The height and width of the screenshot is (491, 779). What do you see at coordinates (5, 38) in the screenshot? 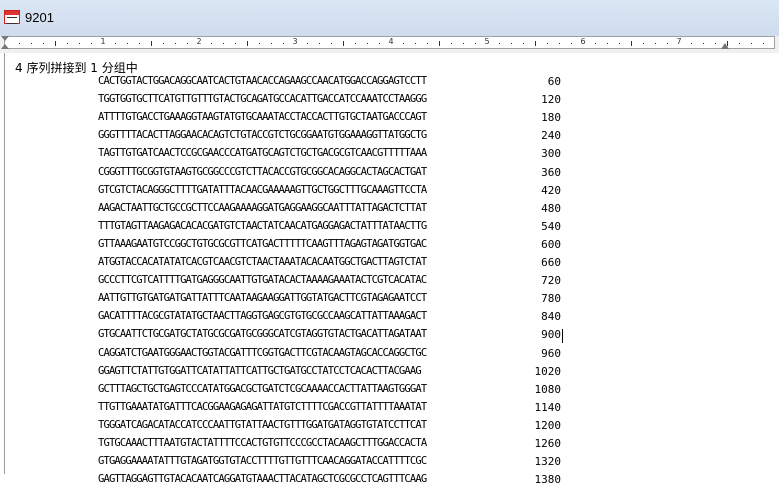
I see `first-line-indent-marker` at bounding box center [5, 38].